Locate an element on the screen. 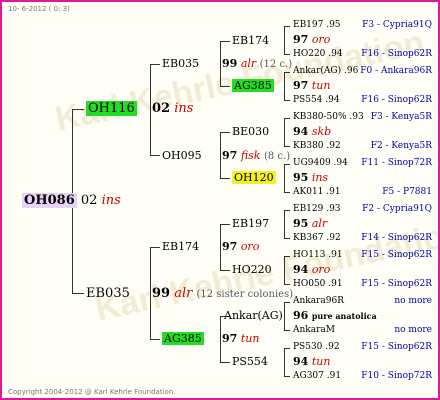  mother-name: EB035 is located at coordinates (108, 293).